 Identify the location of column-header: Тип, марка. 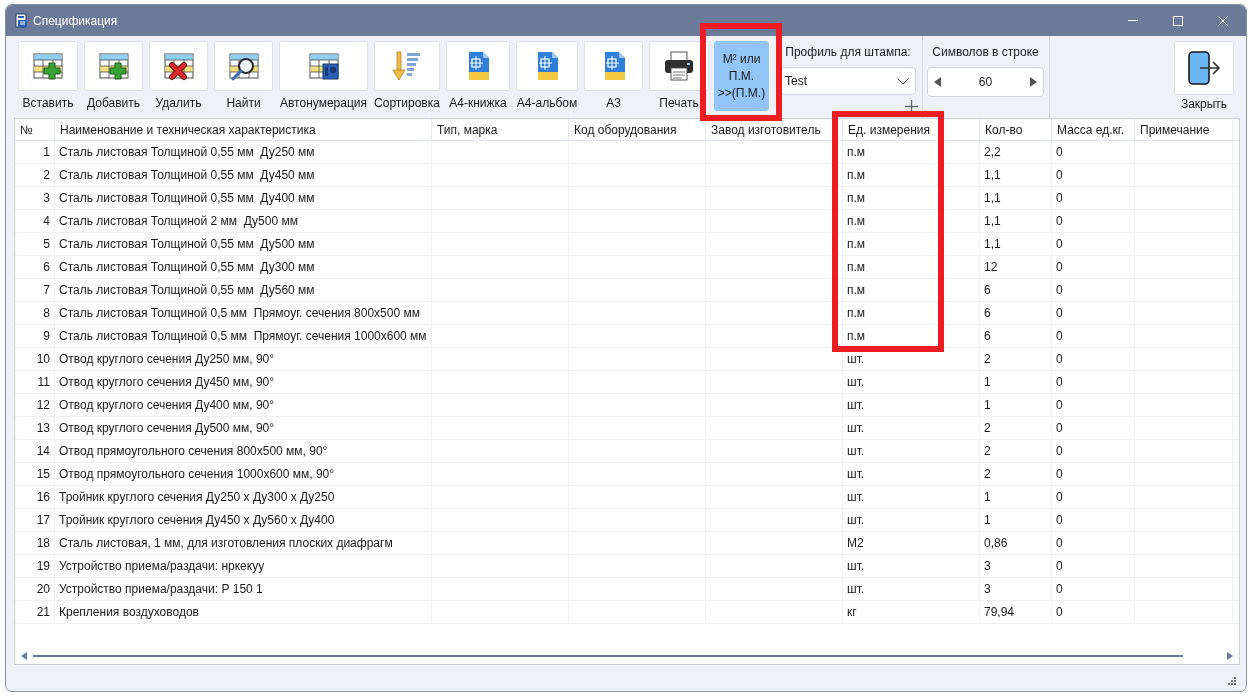
(500, 129).